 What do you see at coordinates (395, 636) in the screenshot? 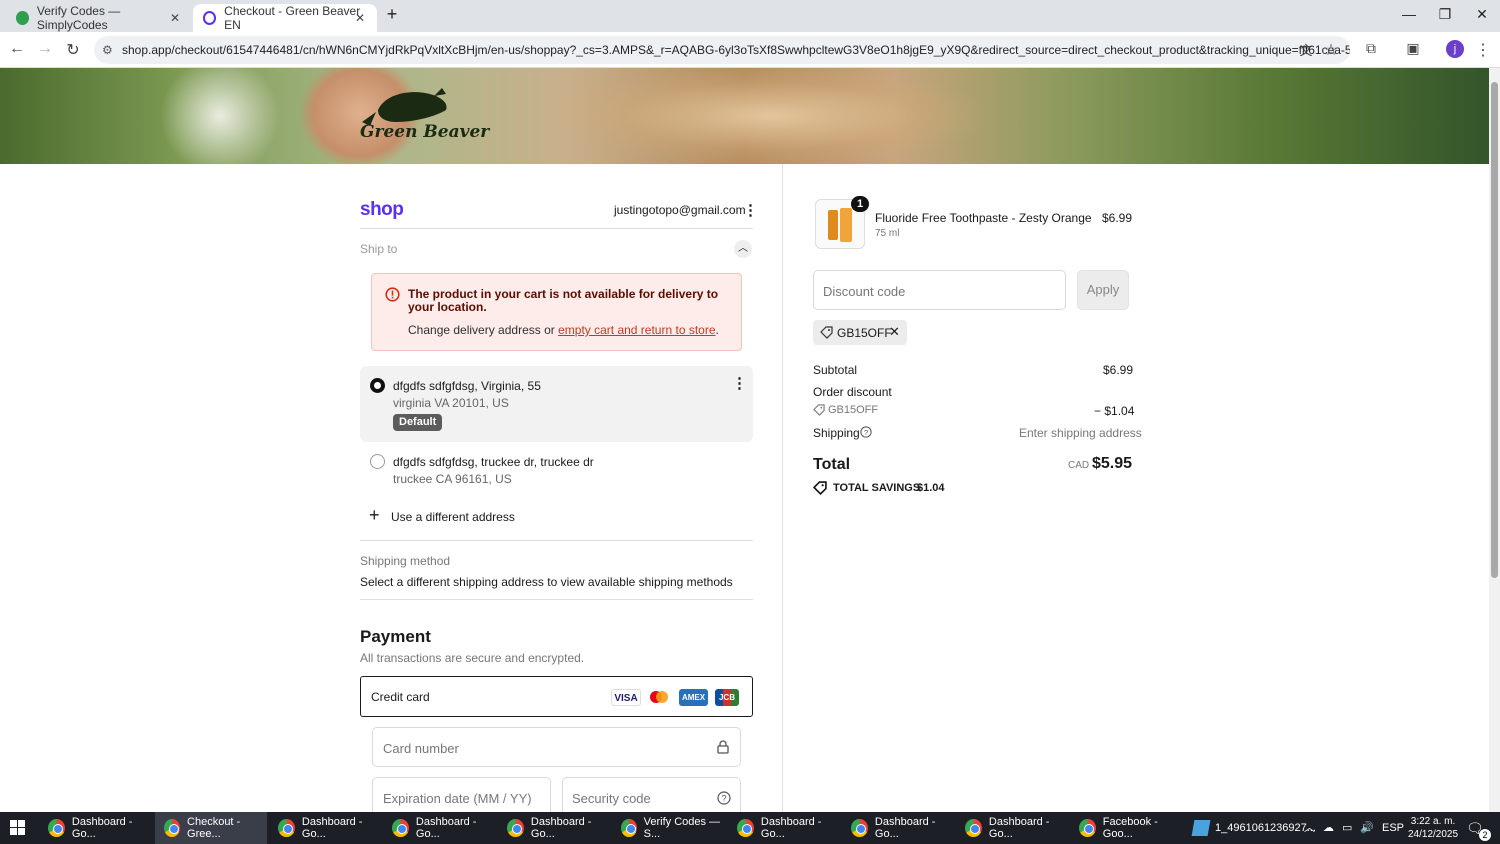
I see `payment-title: Payment` at bounding box center [395, 636].